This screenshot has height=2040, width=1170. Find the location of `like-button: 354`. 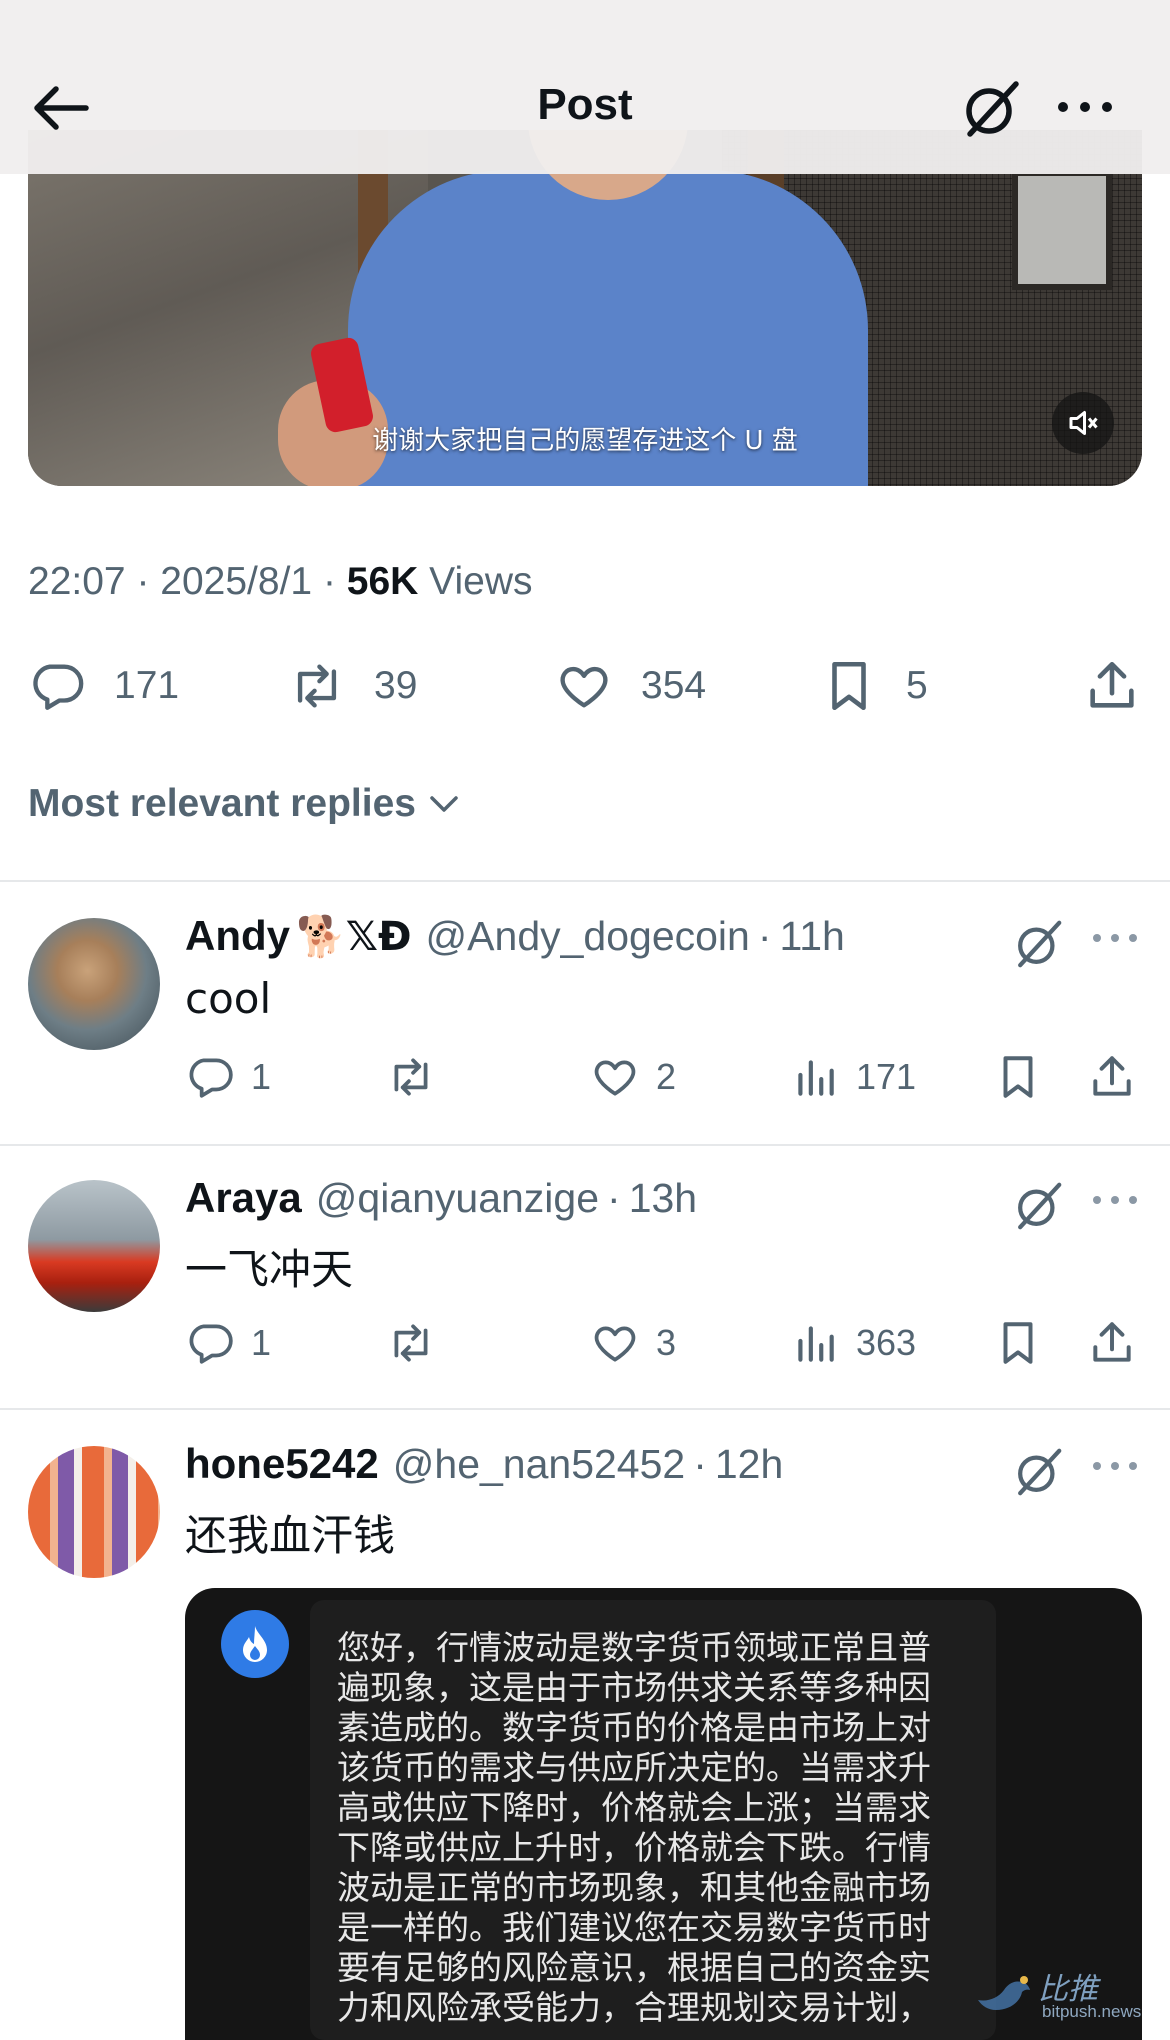

like-button: 354 is located at coordinates (630, 686).